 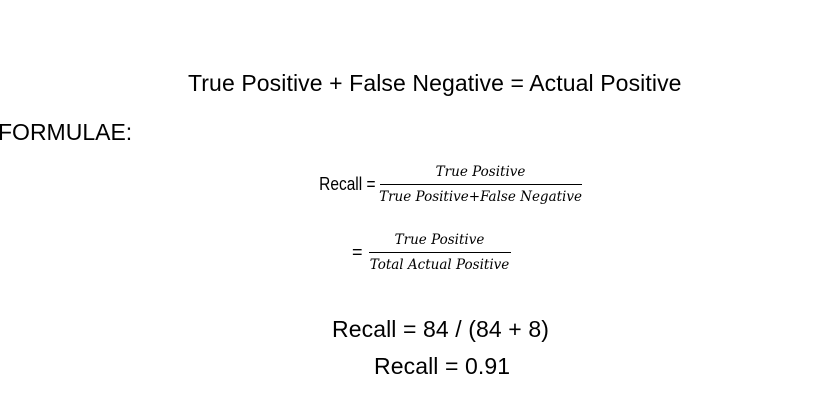 I want to click on fraction-denominator: True Positive+False Negative, so click(x=480, y=197).